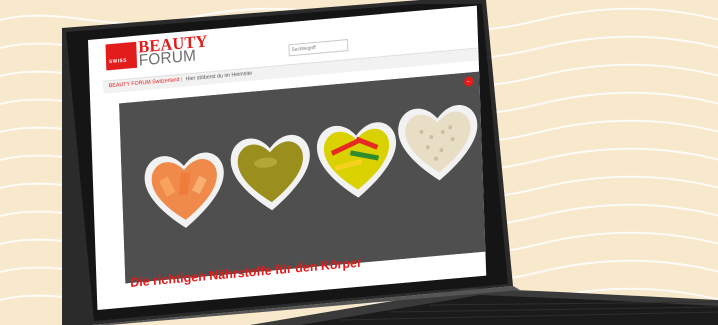 This screenshot has height=325, width=718. I want to click on nav-link-secondary: Hier stöberst du im Heimsite, so click(219, 77).